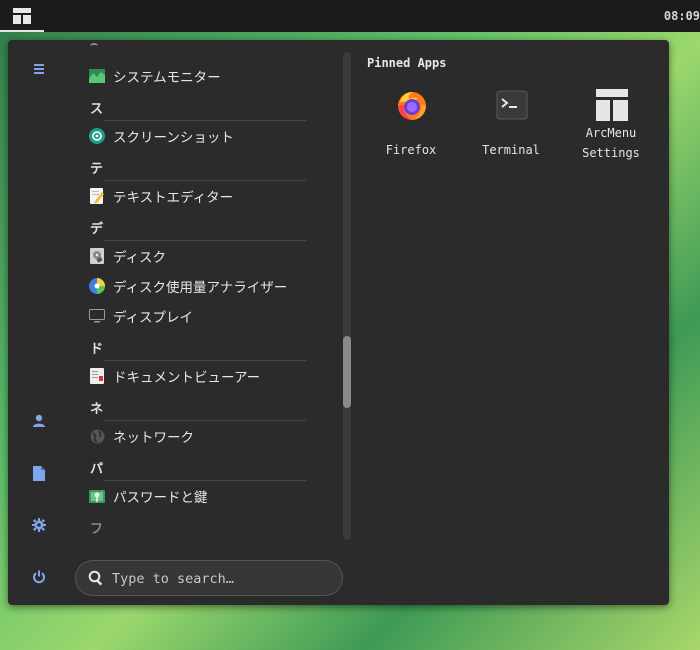 The image size is (700, 650). I want to click on arcmenu-button, so click(22, 16).